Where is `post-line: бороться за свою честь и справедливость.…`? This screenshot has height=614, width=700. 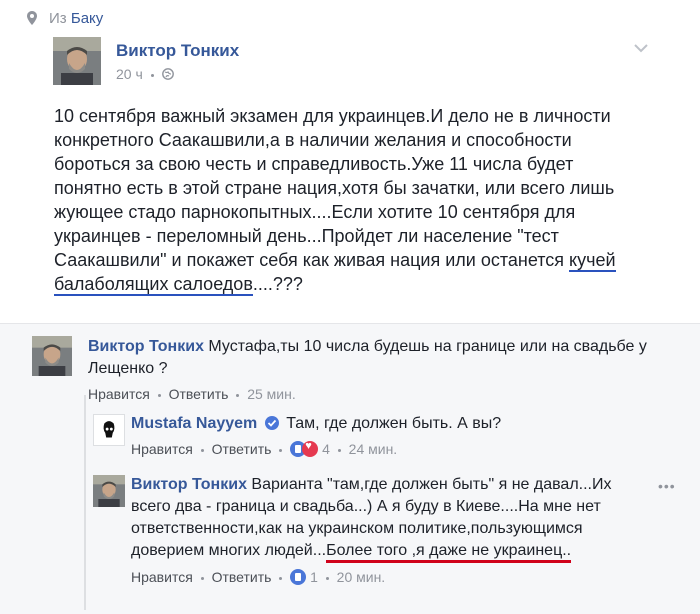
post-line: бороться за свою честь и справедливость.… is located at coordinates (314, 164).